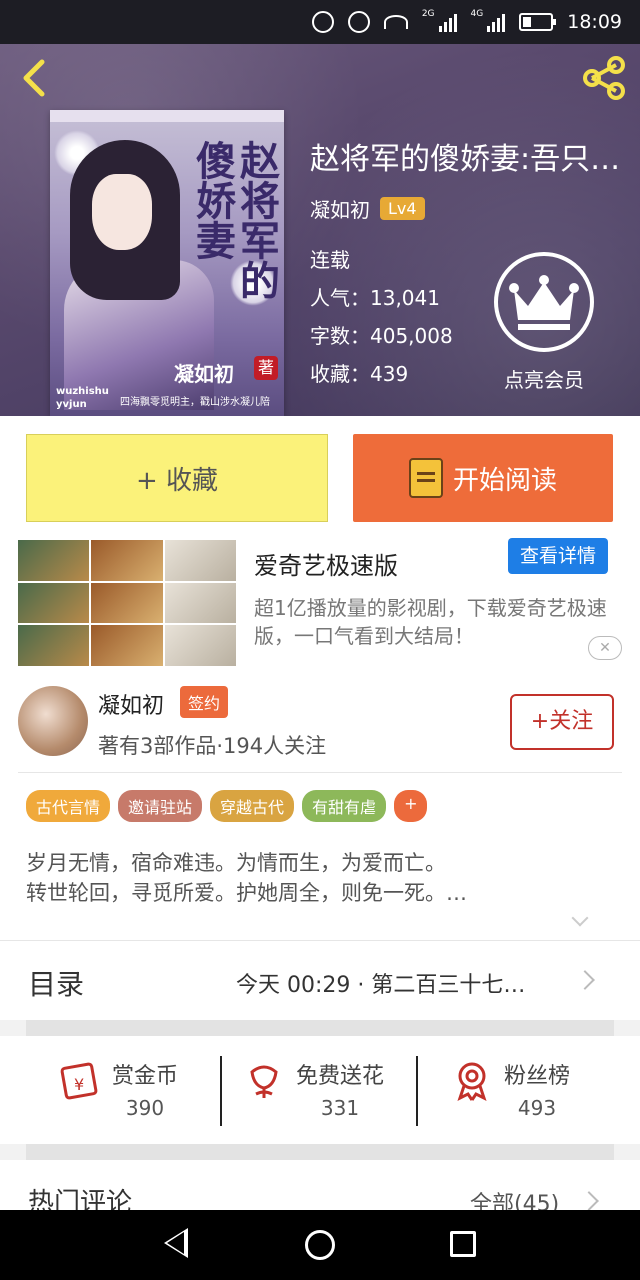 The image size is (640, 1280). Describe the element at coordinates (340, 1108) in the screenshot. I see `stat-value: 331` at that location.